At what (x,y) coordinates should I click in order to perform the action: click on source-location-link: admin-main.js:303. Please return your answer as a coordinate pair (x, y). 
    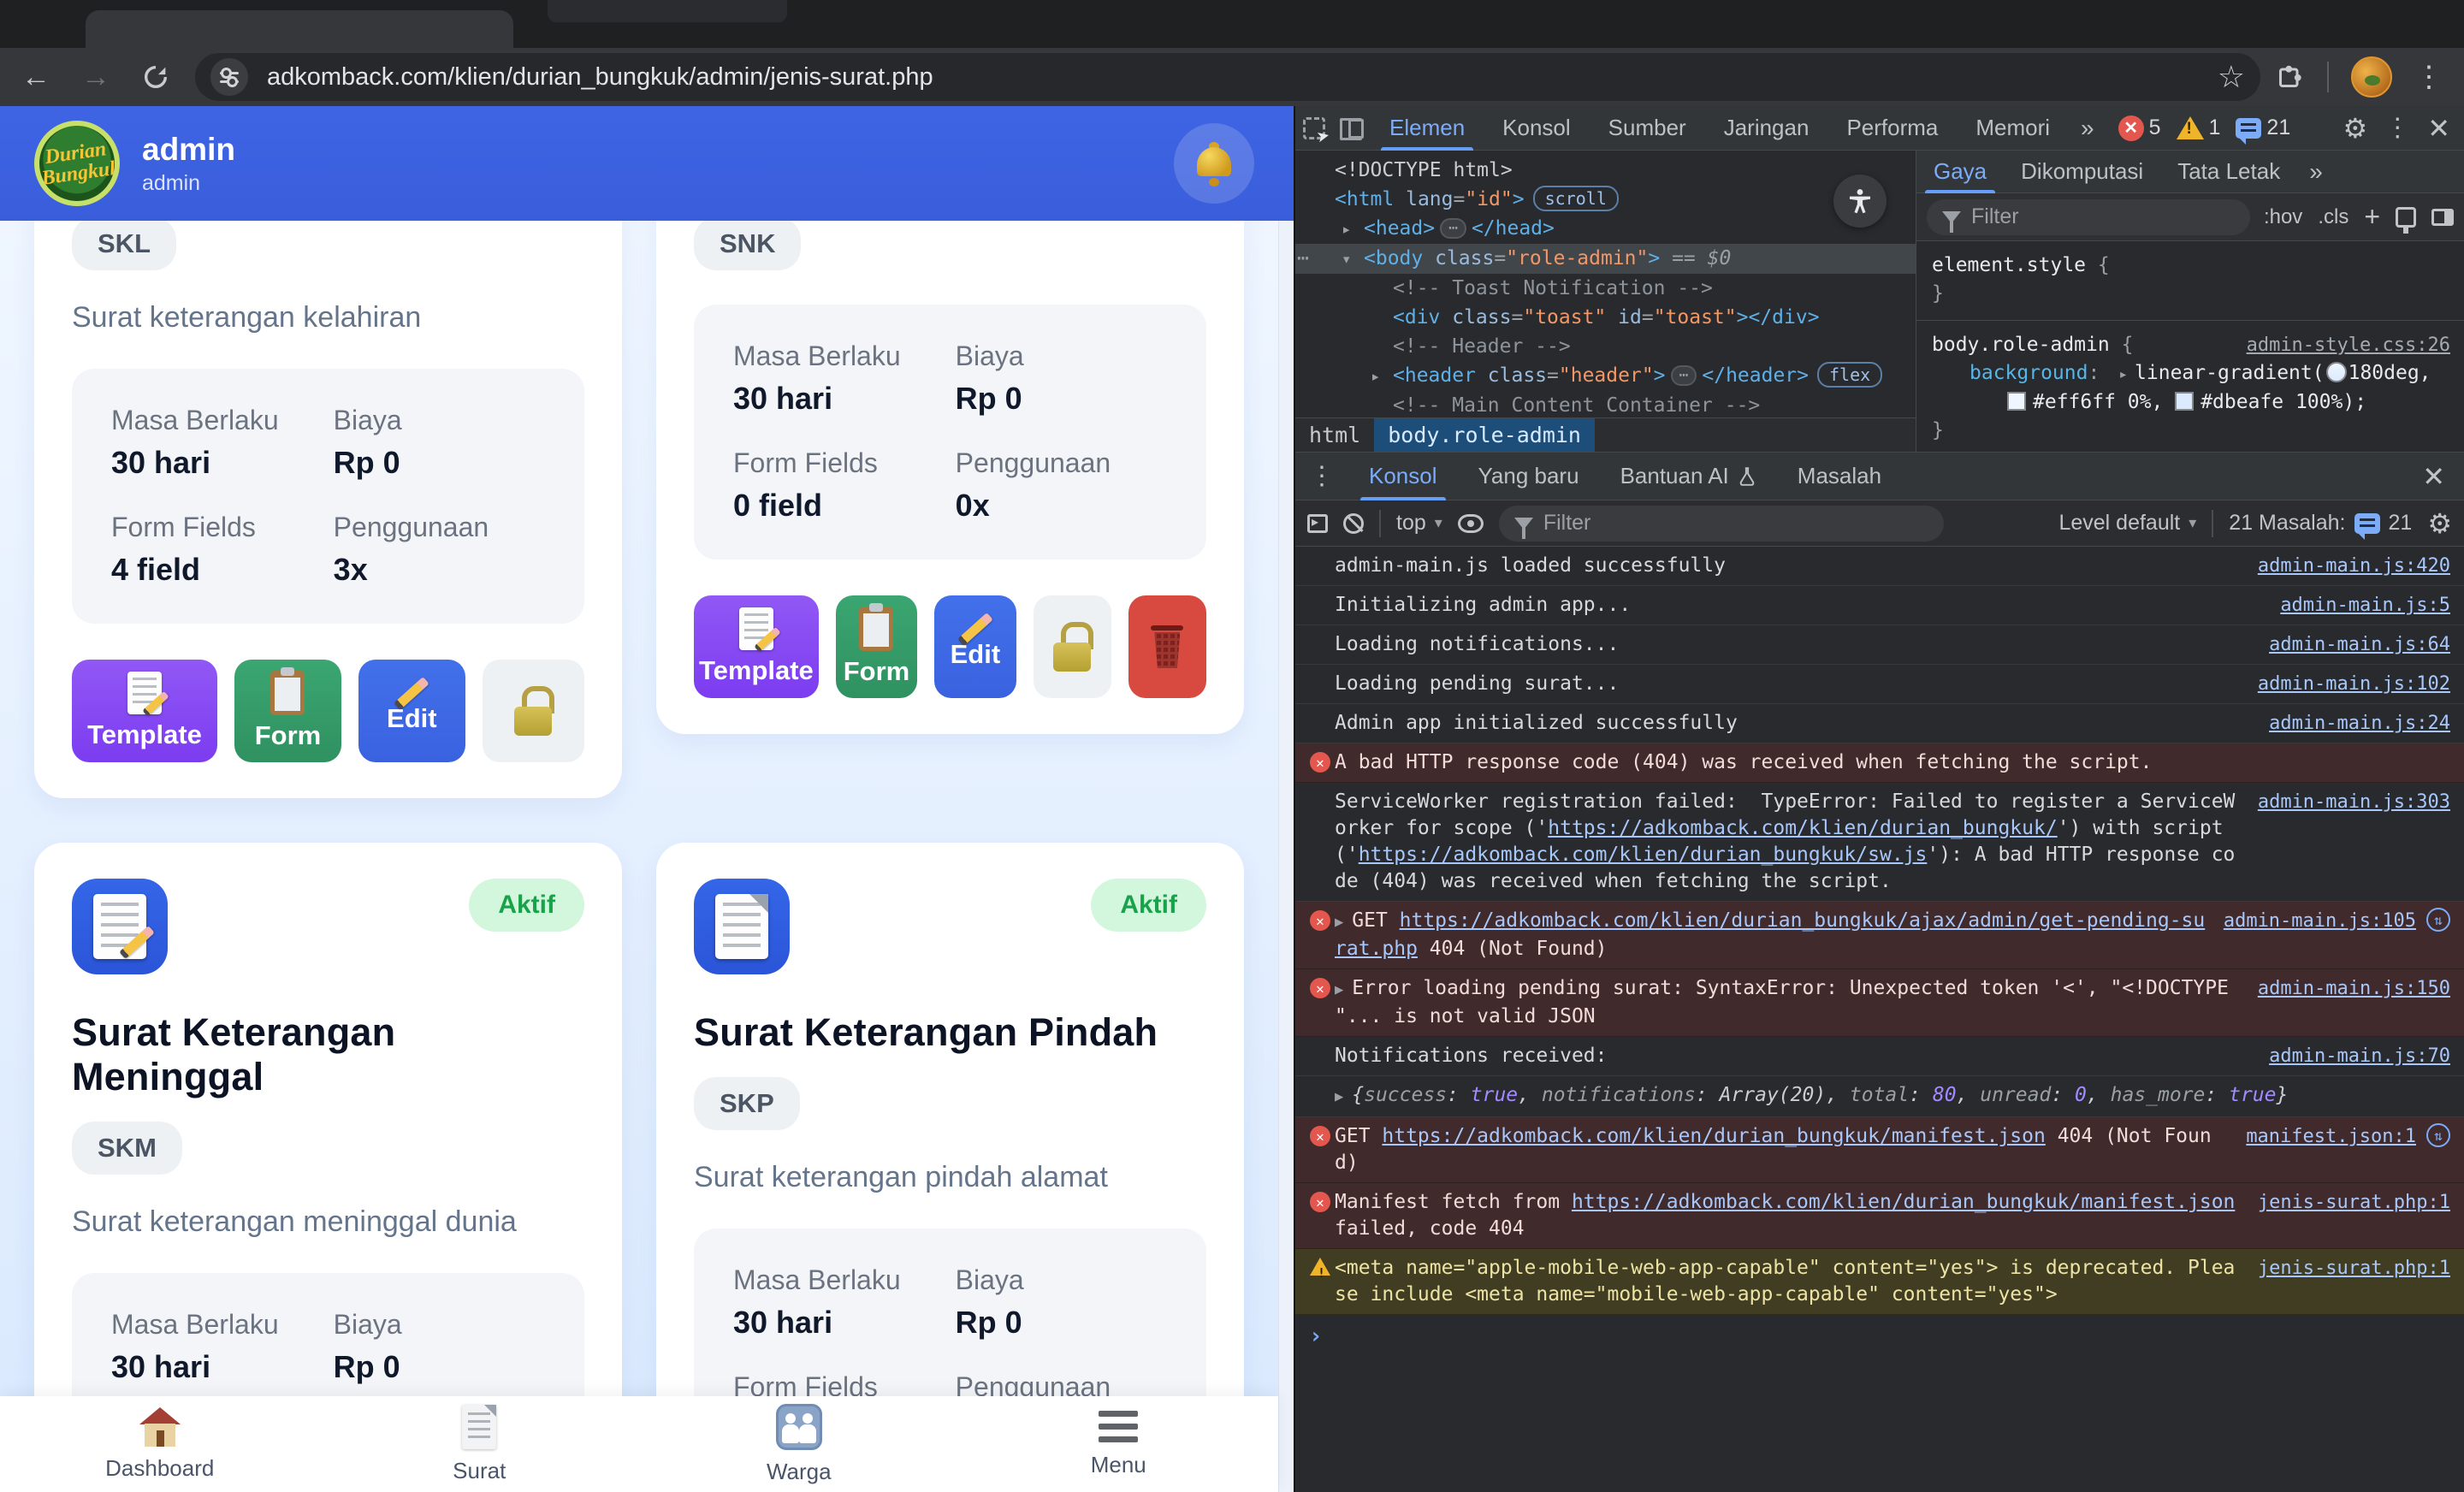
    Looking at the image, I should click on (2354, 802).